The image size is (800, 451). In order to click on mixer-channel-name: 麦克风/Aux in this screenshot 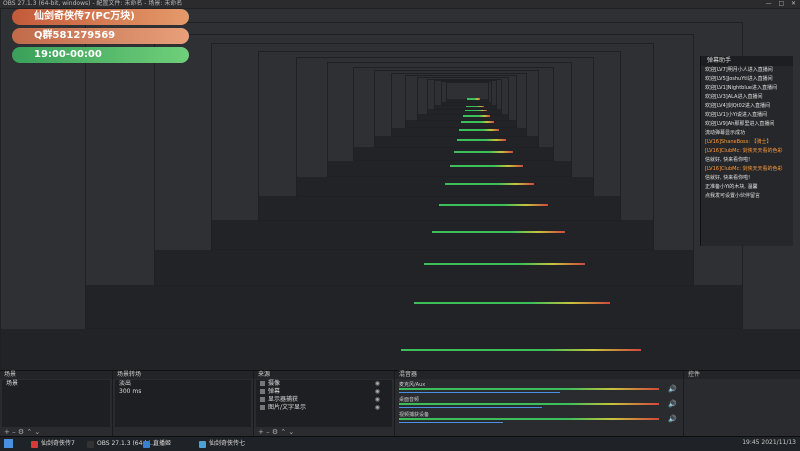, I will do `click(412, 385)`.